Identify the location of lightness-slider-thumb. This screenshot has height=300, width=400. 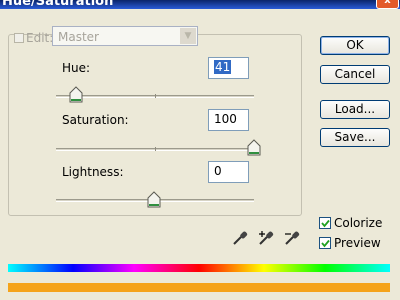
(154, 200).